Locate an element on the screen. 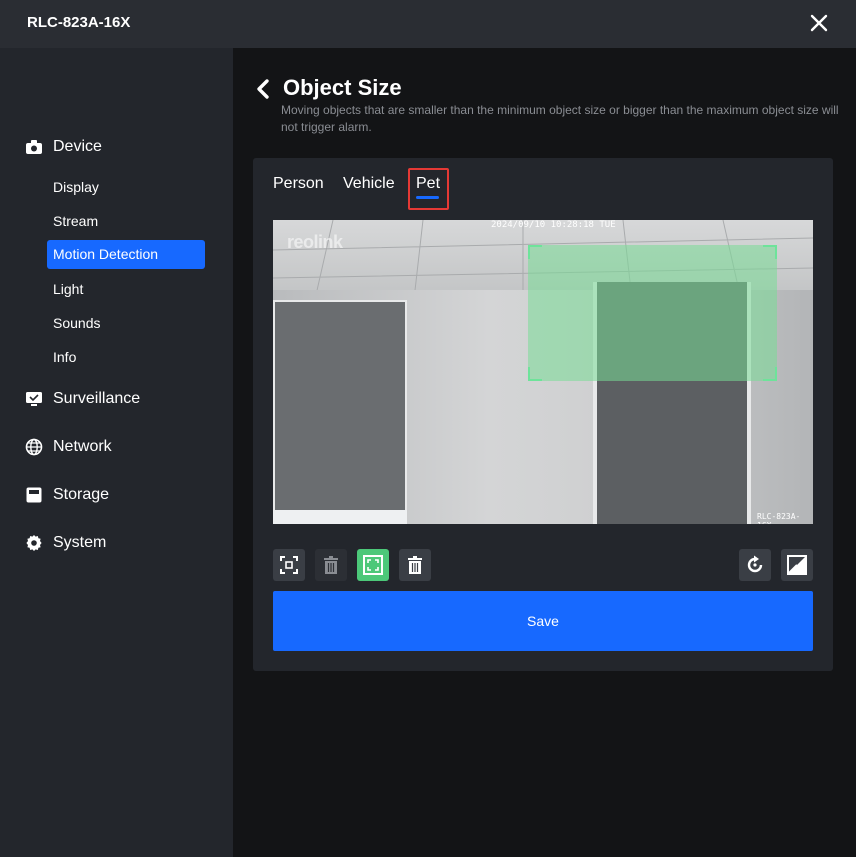  camera-timestamp: 2024/09/10 10:28:18 TUE is located at coordinates (553, 225).